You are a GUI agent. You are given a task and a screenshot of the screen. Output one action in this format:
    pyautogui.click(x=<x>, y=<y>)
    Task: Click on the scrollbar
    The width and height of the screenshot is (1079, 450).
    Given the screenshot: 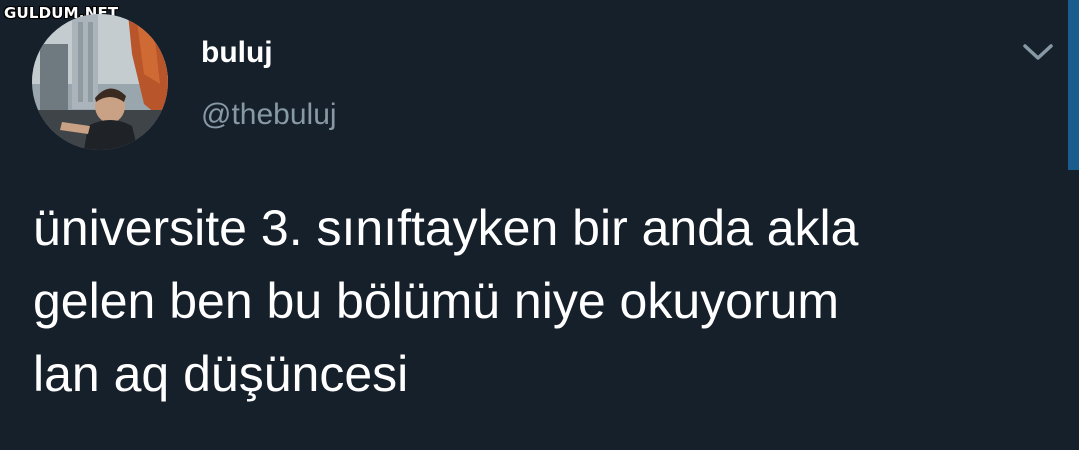 What is the action you would take?
    pyautogui.click(x=1073, y=85)
    